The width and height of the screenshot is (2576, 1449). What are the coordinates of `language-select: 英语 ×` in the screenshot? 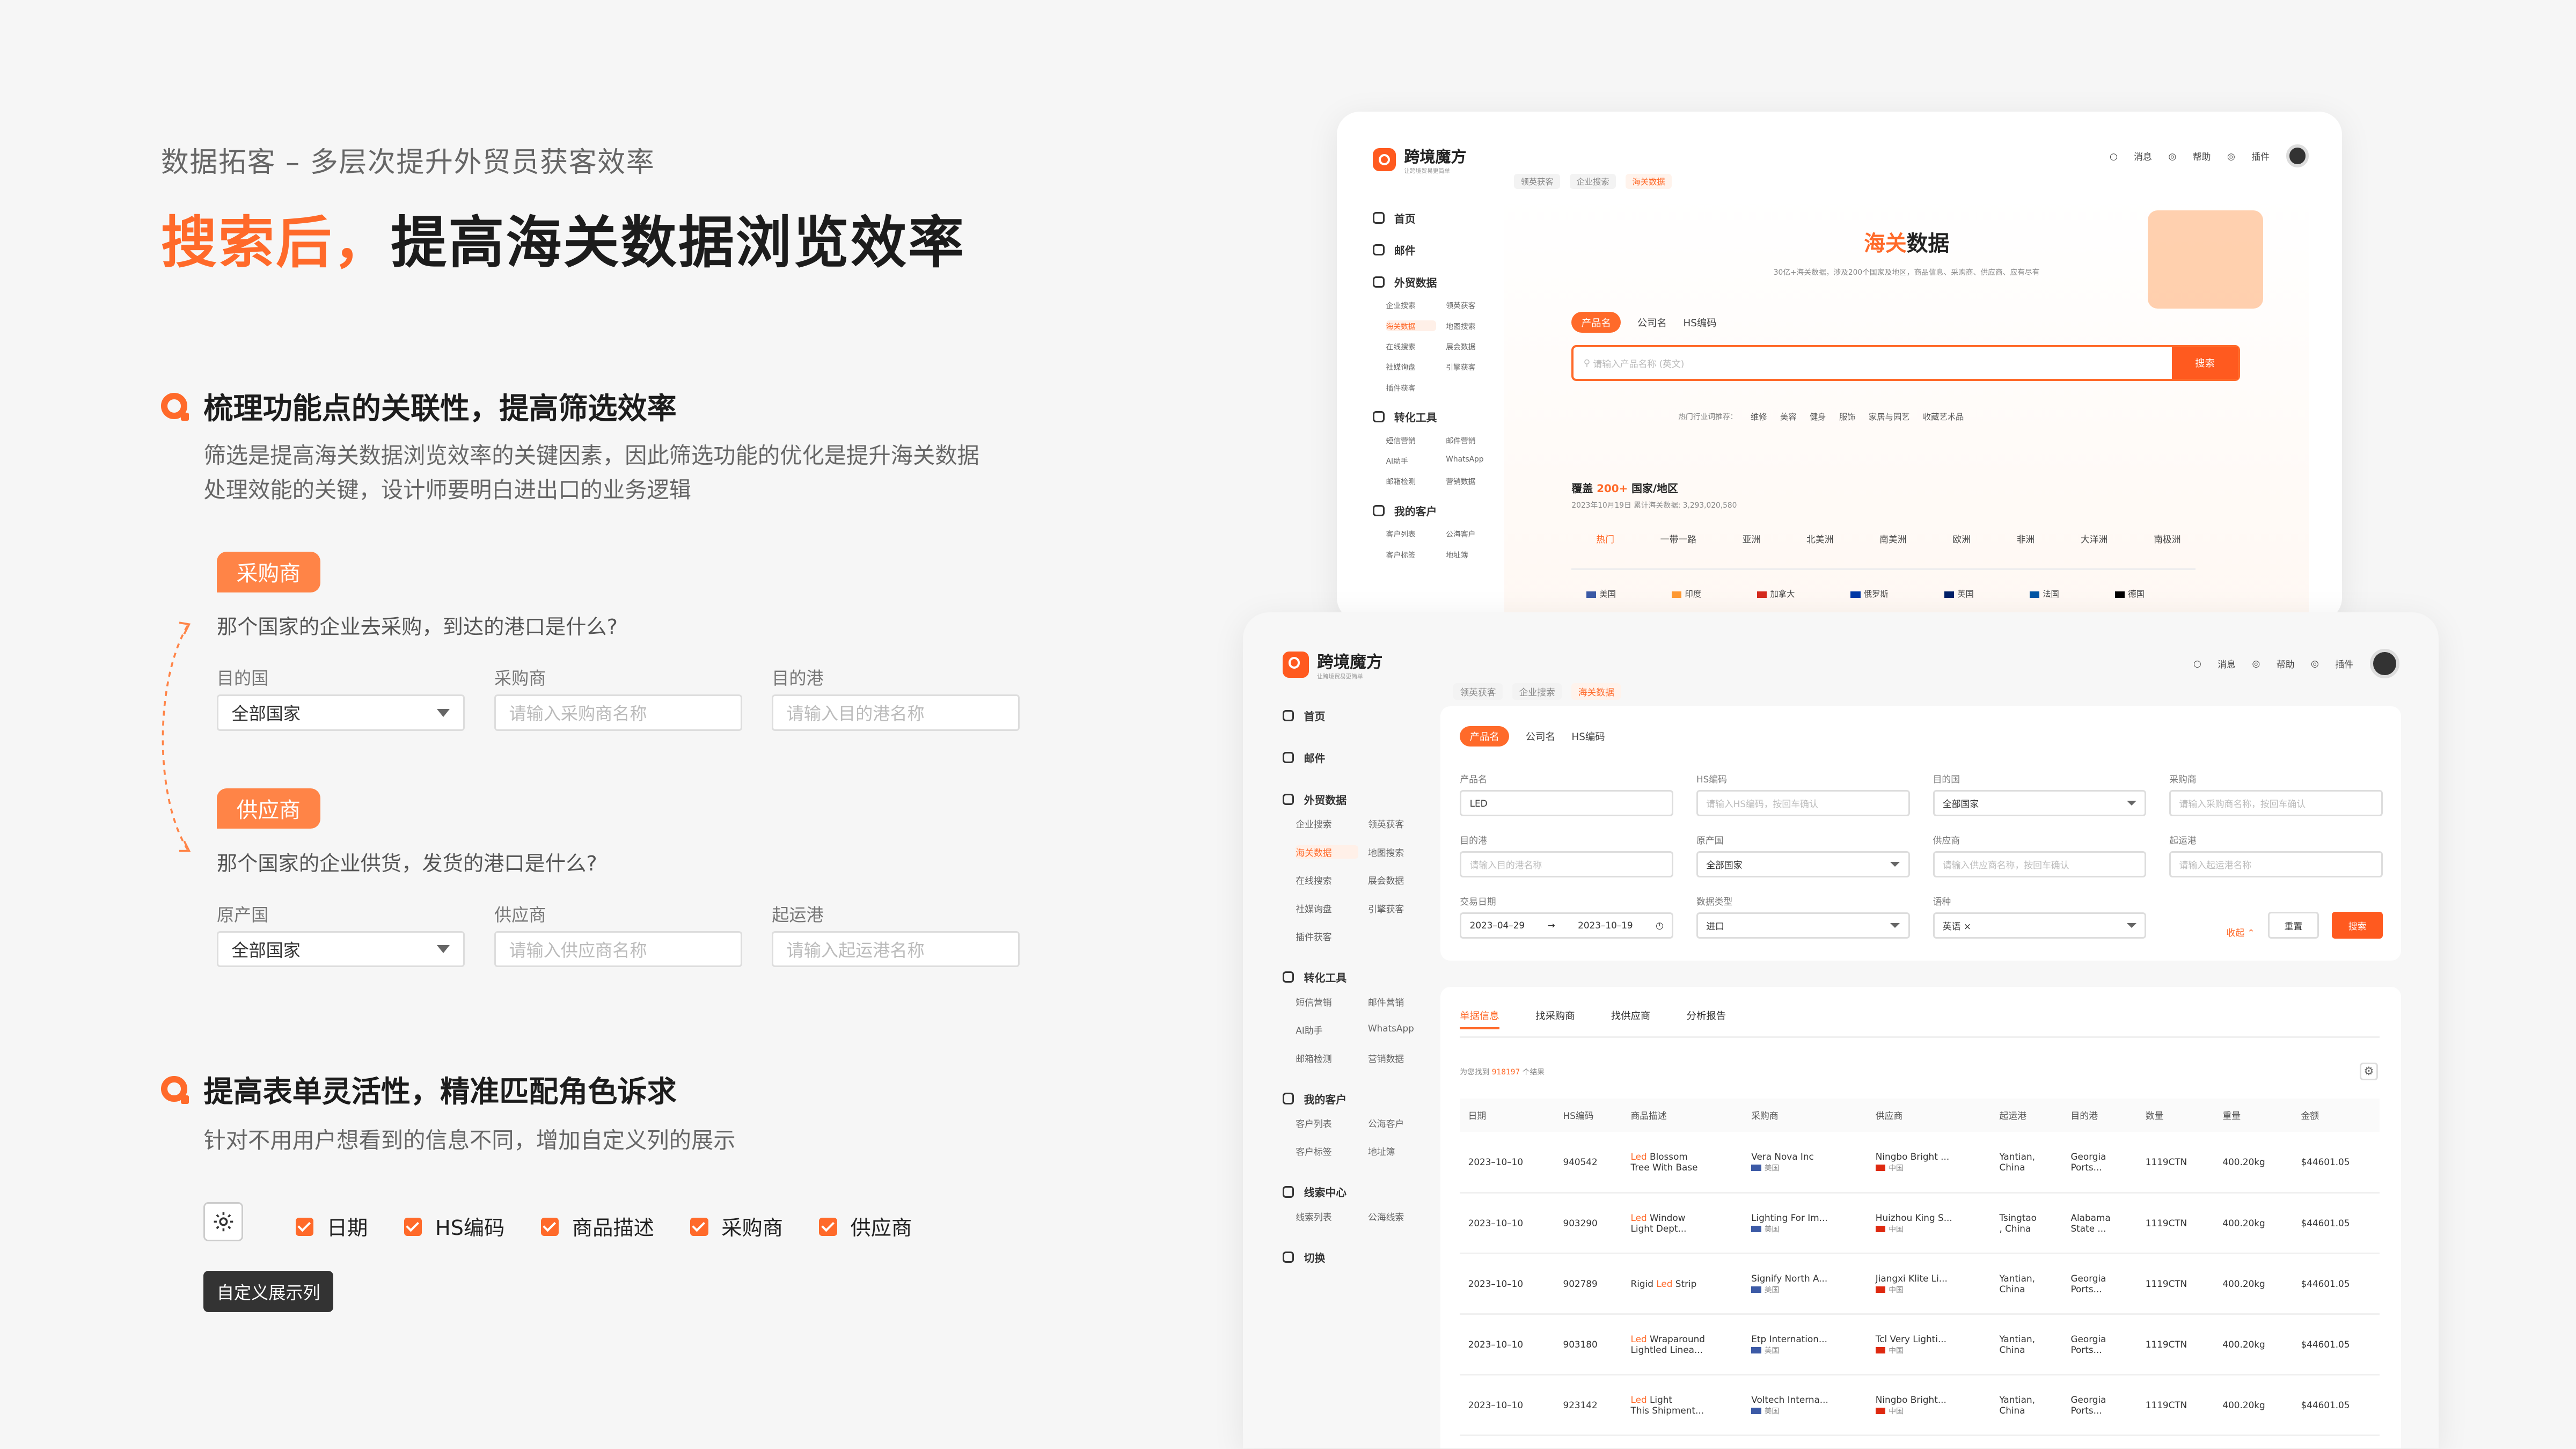 It's located at (2040, 925).